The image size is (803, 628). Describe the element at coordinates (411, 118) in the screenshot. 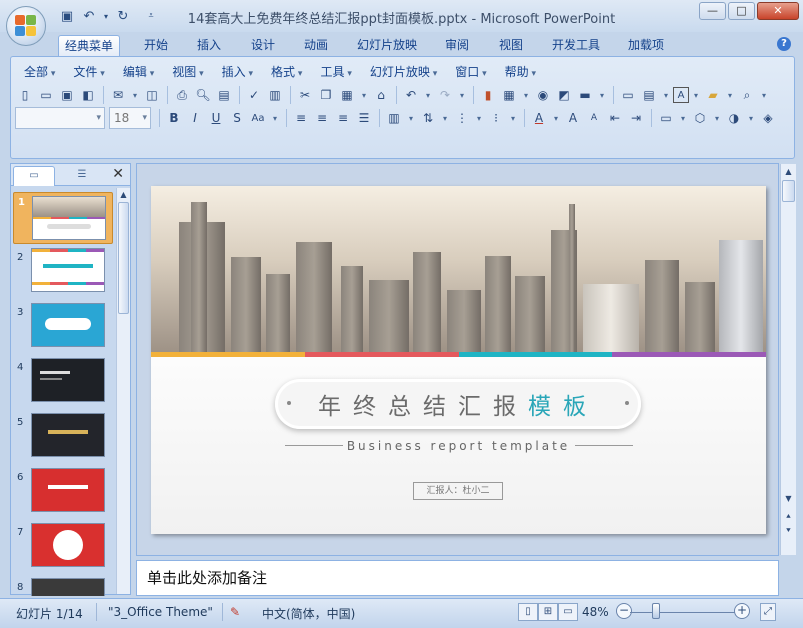

I see `columns-dropdown-icon: ▾` at that location.